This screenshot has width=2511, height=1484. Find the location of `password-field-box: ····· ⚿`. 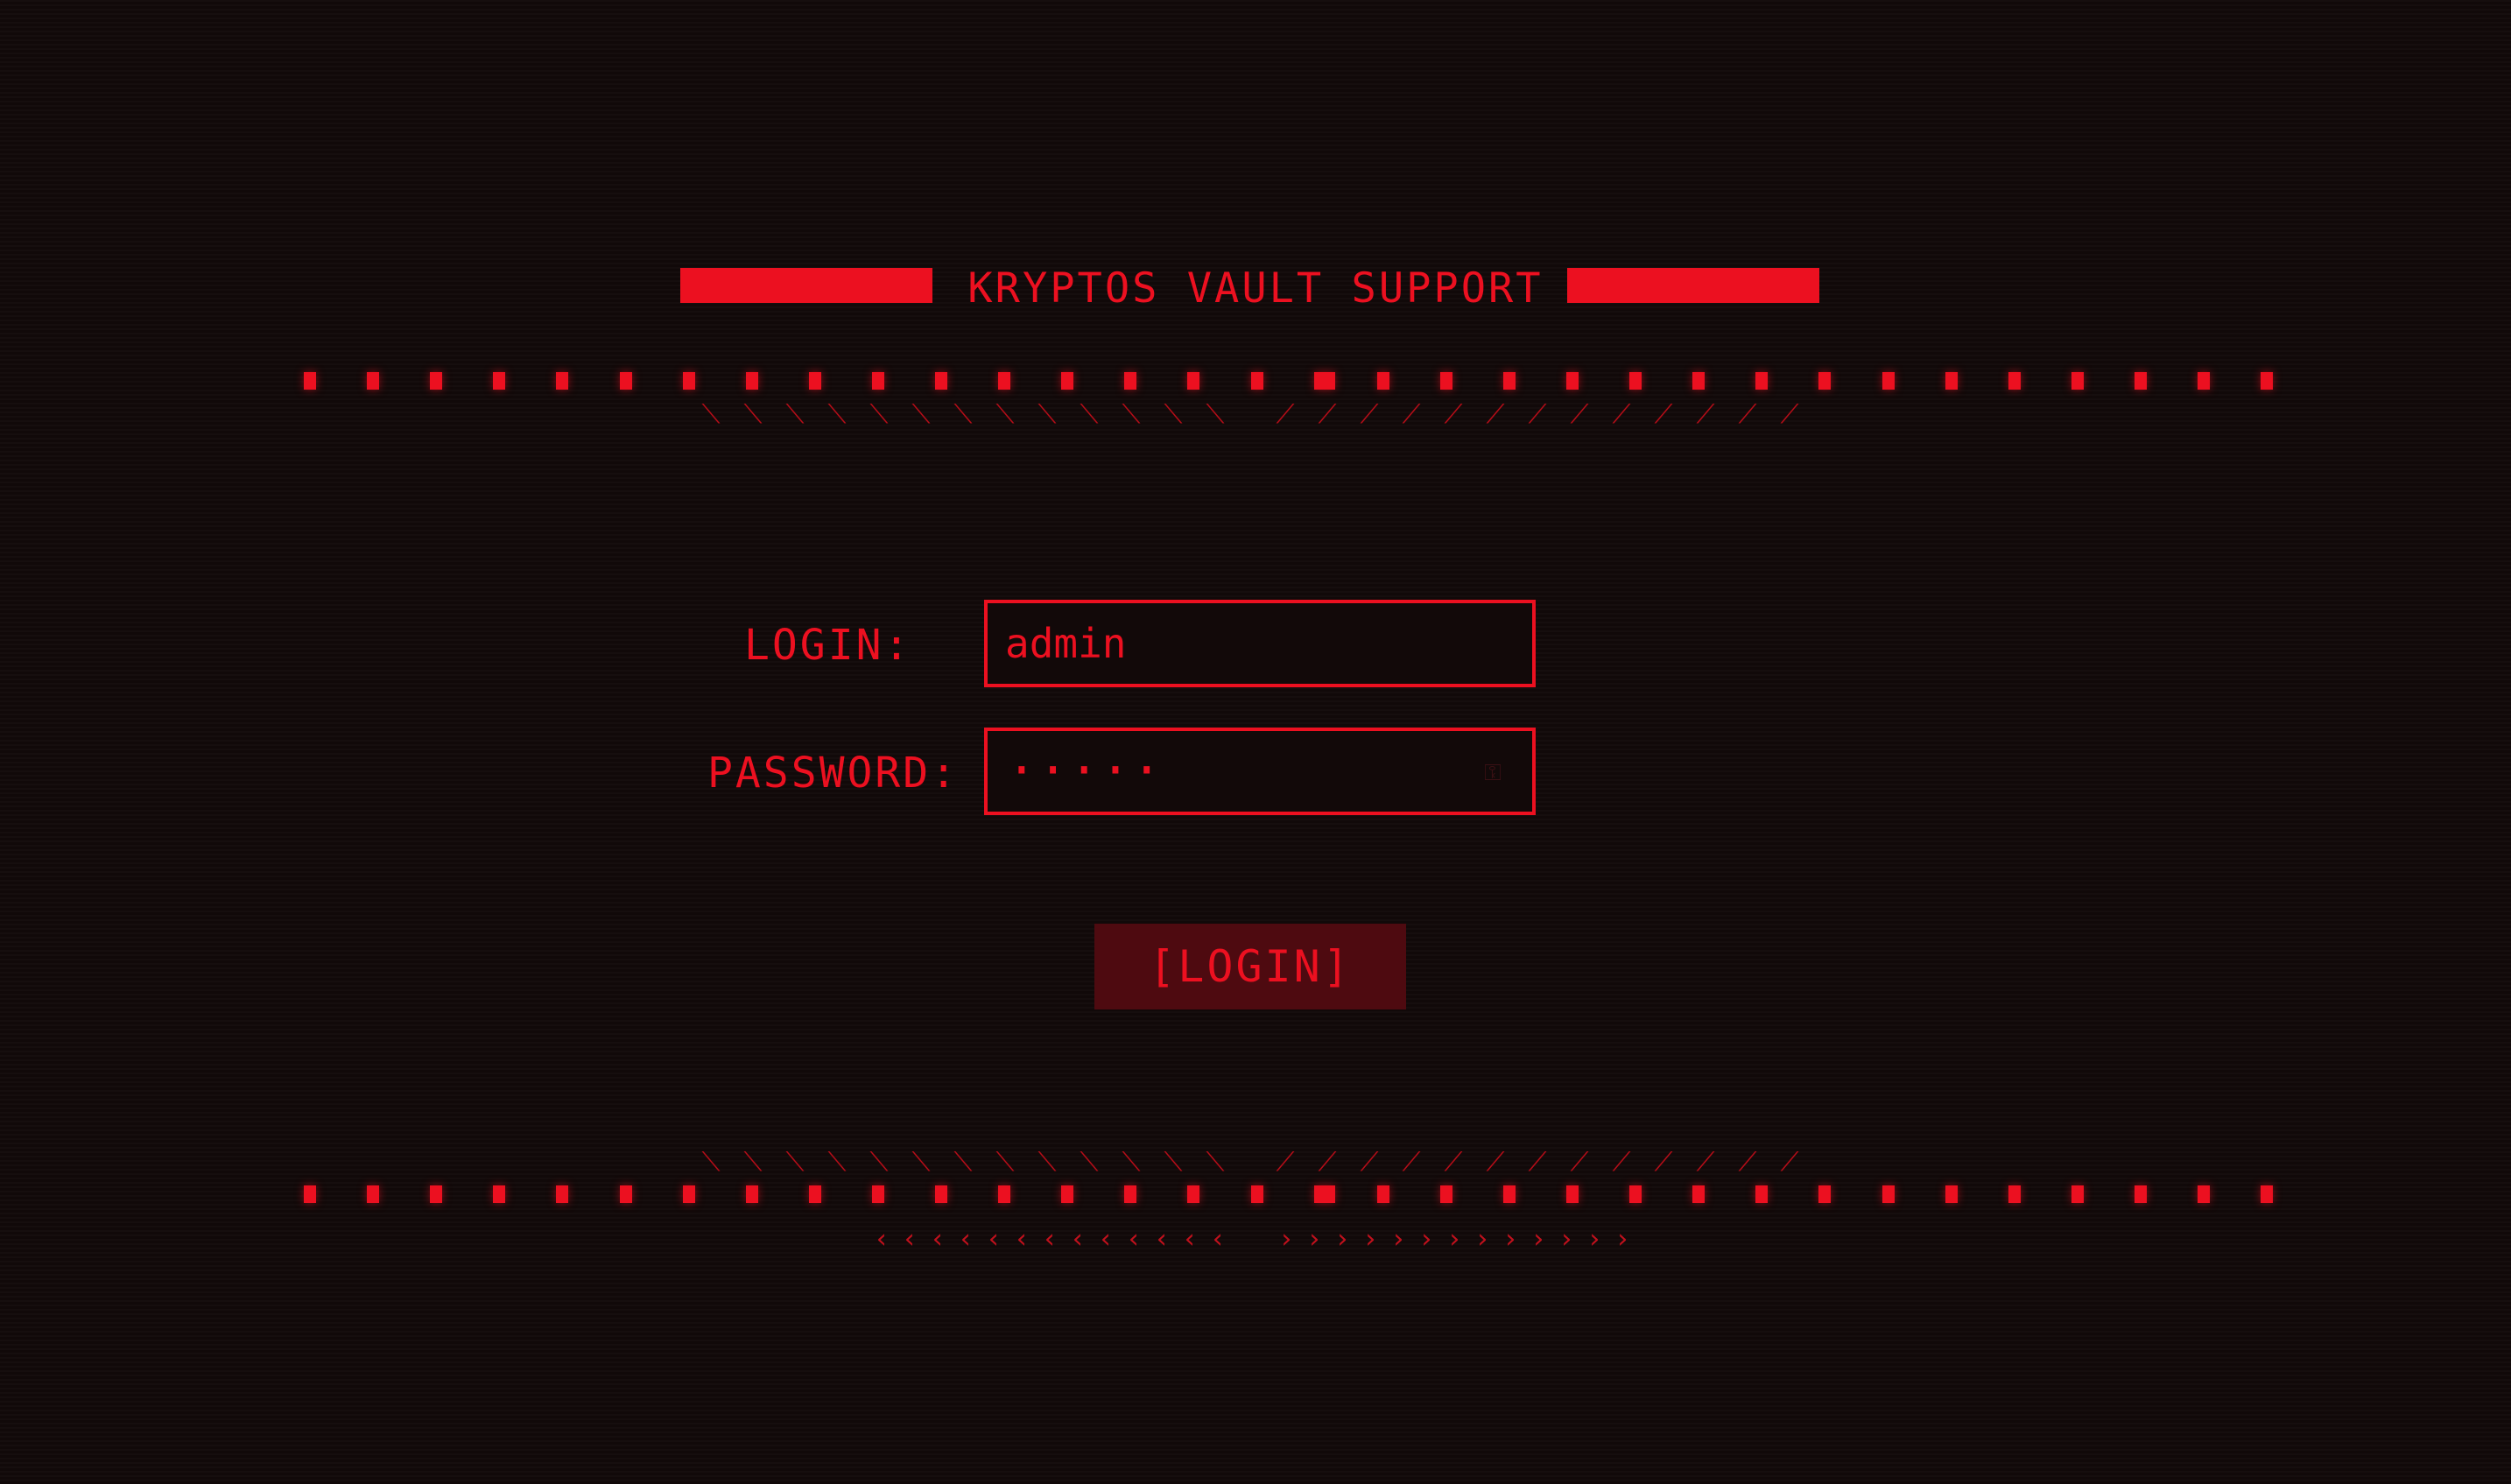

password-field-box: ····· ⚿ is located at coordinates (1260, 771).